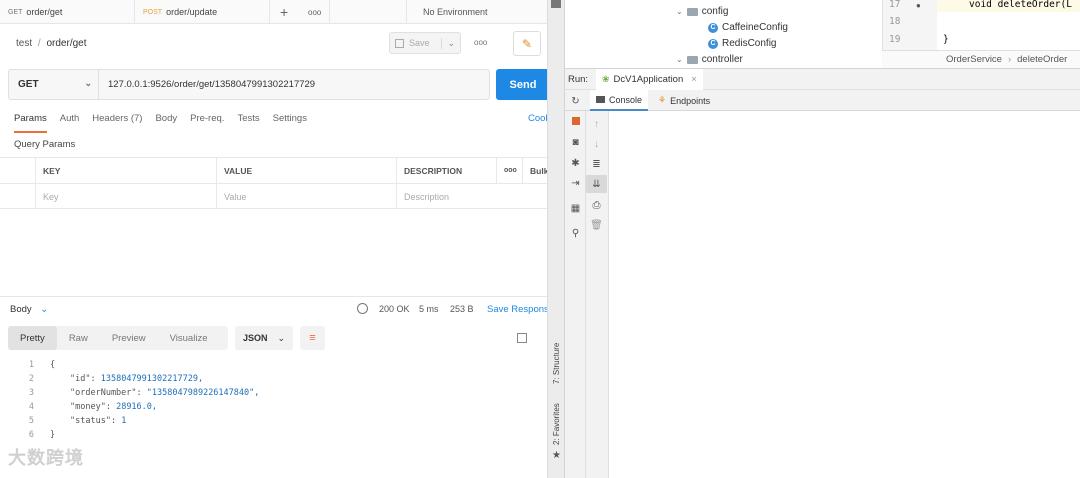  Describe the element at coordinates (362, 308) in the screenshot. I see `globe-icon` at that location.